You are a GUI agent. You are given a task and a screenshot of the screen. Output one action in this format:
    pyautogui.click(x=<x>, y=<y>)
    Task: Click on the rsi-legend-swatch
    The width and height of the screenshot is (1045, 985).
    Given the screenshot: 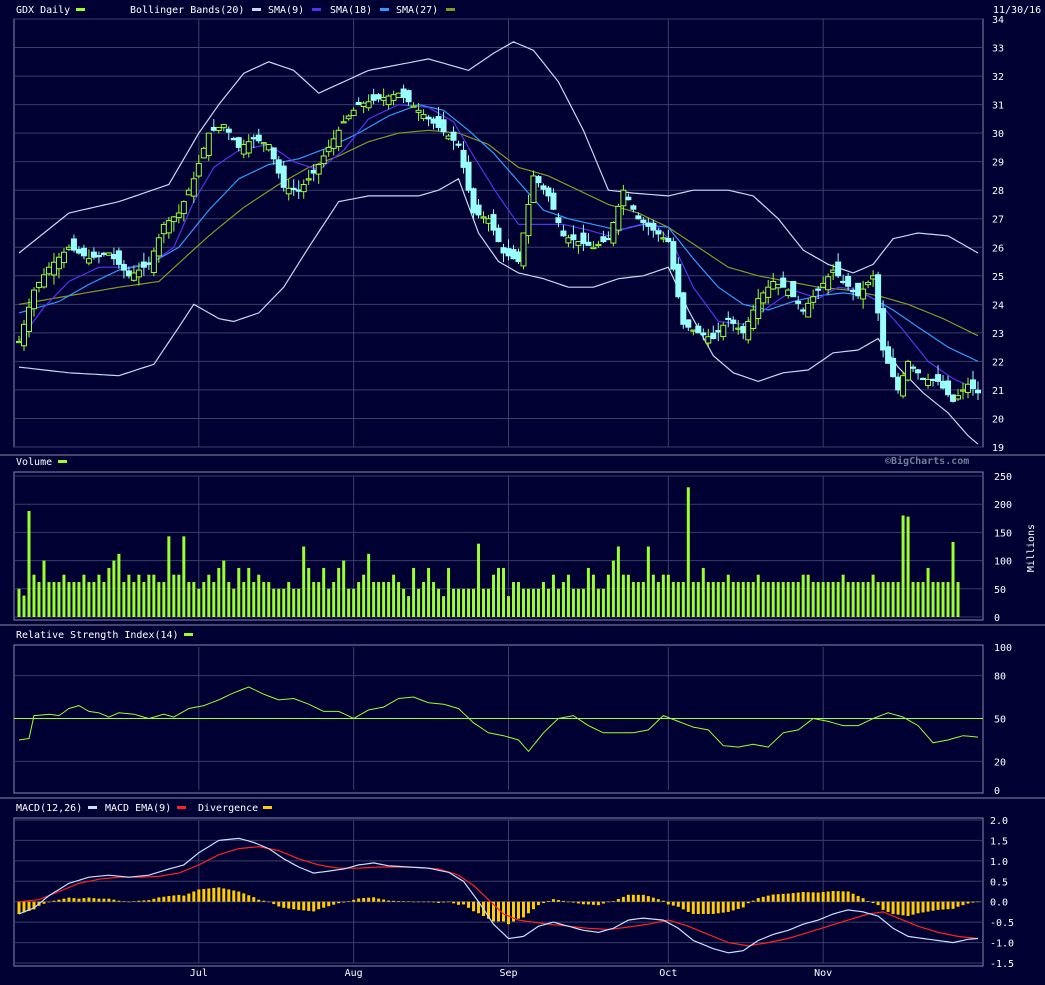 What is the action you would take?
    pyautogui.click(x=188, y=634)
    